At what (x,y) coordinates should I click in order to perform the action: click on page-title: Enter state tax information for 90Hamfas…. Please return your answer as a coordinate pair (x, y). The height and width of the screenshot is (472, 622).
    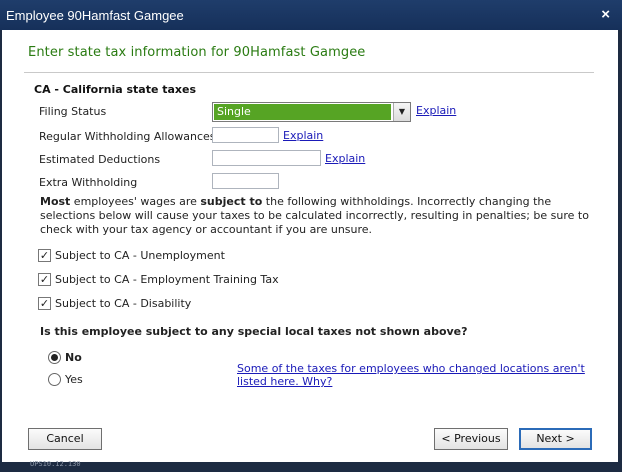
    Looking at the image, I should click on (197, 52).